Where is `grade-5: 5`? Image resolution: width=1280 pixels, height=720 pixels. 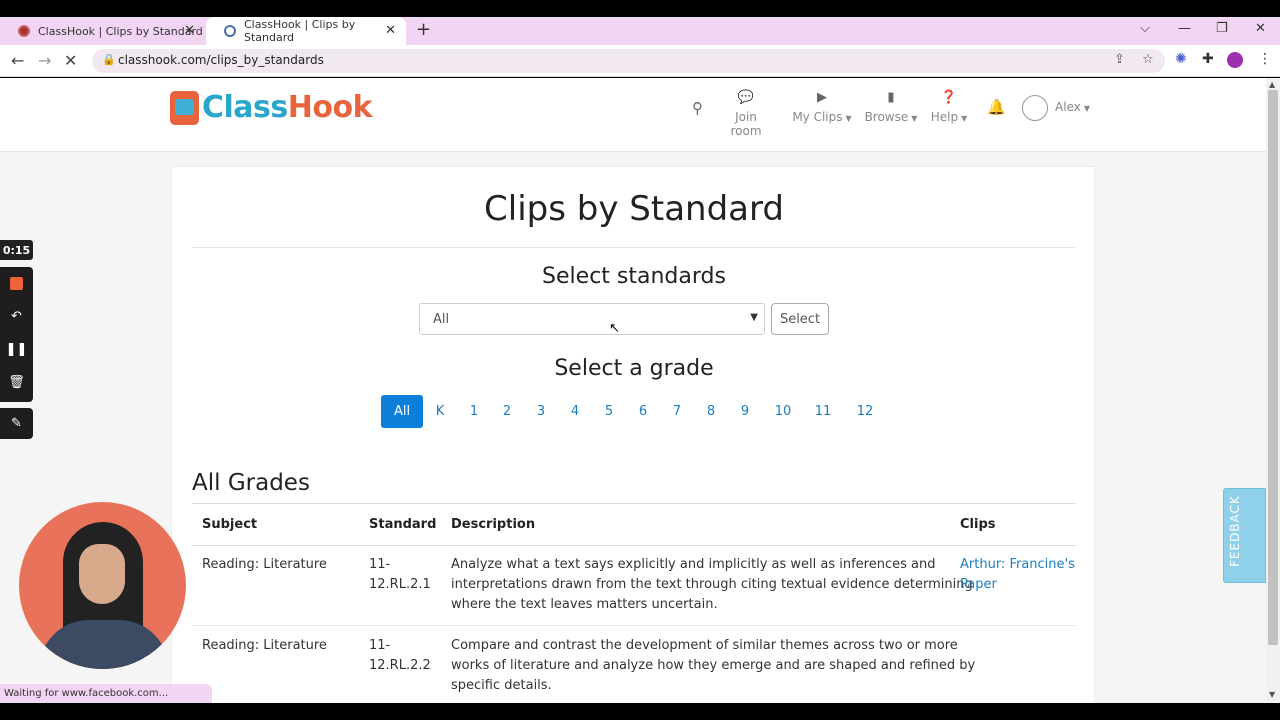
grade-5: 5 is located at coordinates (609, 411).